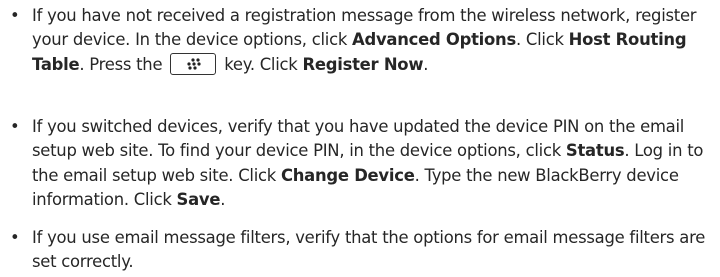 The height and width of the screenshot is (277, 720). I want to click on bold-term-register-now: Register Now, so click(363, 64).